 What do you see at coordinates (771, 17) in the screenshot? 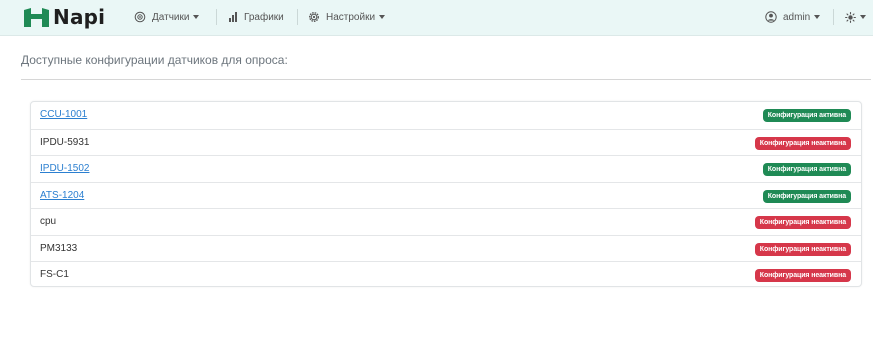
I see `user-circle-icon` at bounding box center [771, 17].